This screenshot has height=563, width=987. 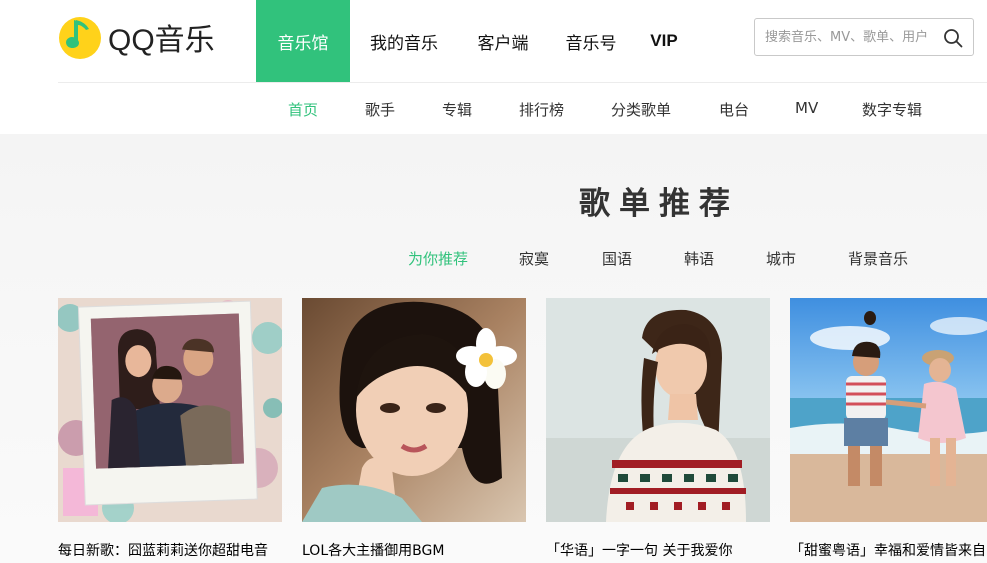 What do you see at coordinates (781, 258) in the screenshot?
I see `tab-city: 城市` at bounding box center [781, 258].